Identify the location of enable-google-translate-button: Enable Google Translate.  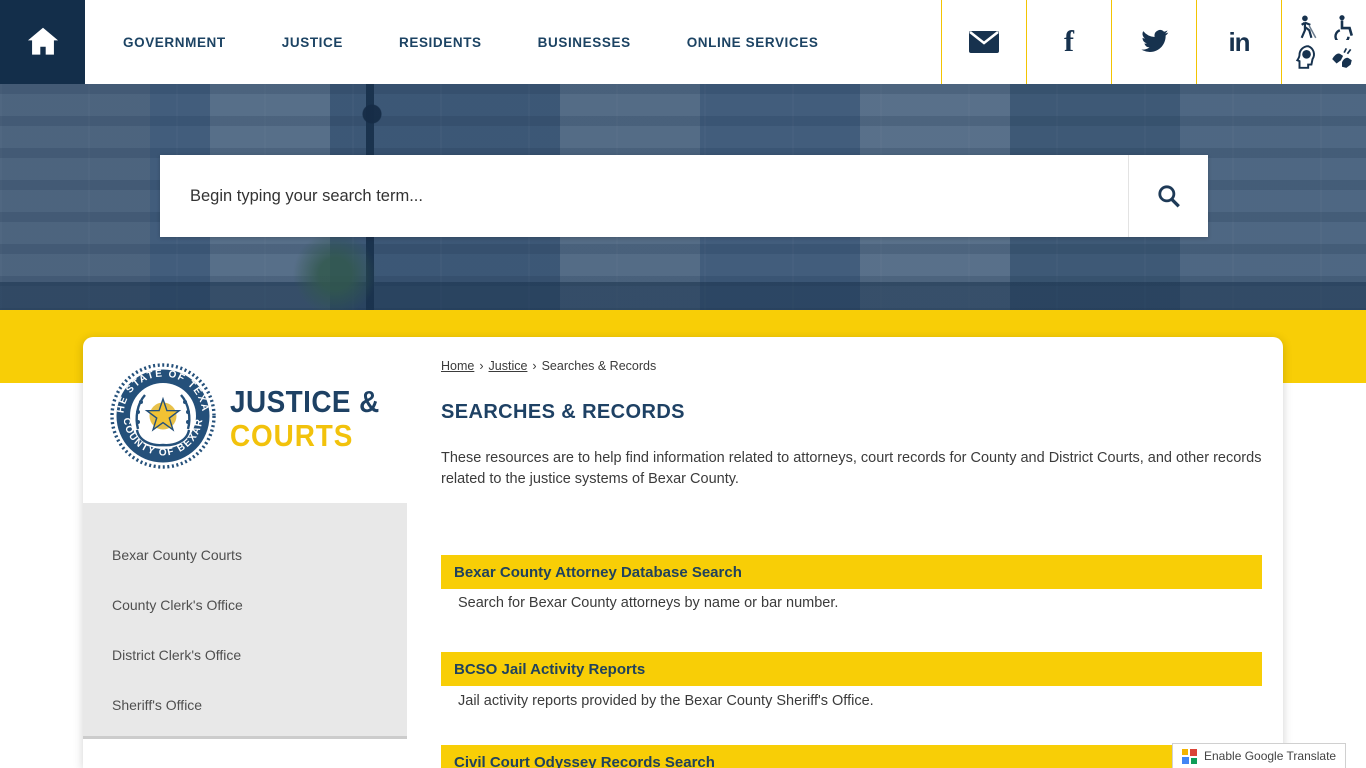
(1259, 755).